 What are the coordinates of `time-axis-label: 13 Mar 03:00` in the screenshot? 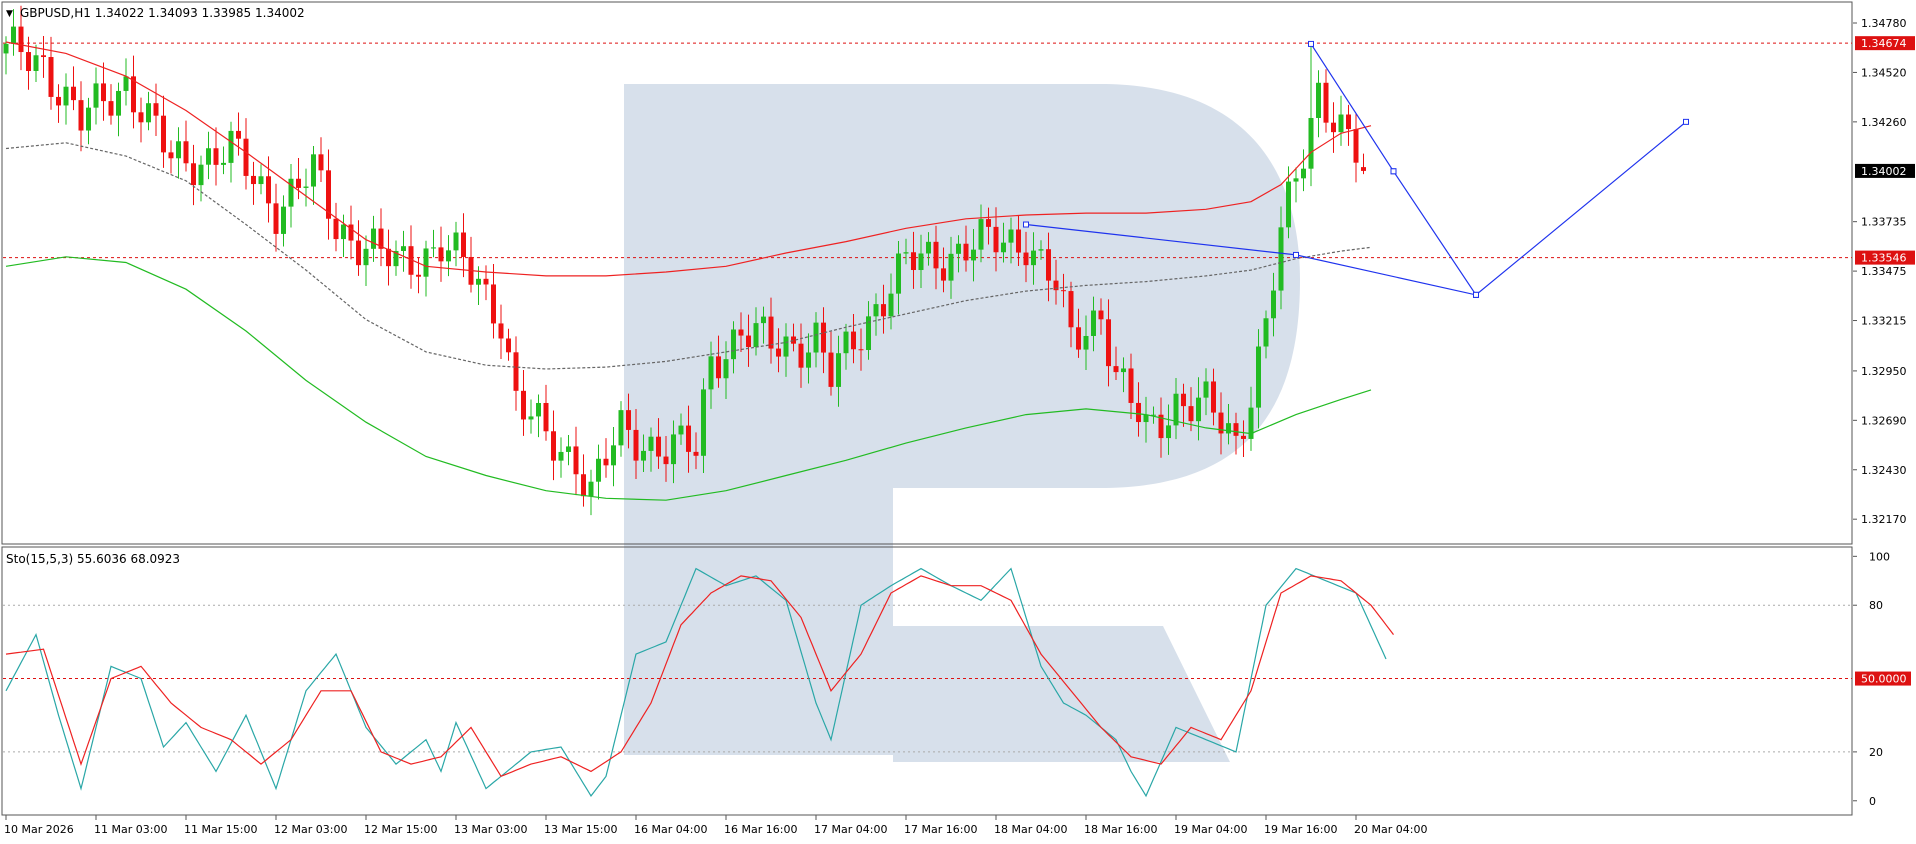 It's located at (490, 829).